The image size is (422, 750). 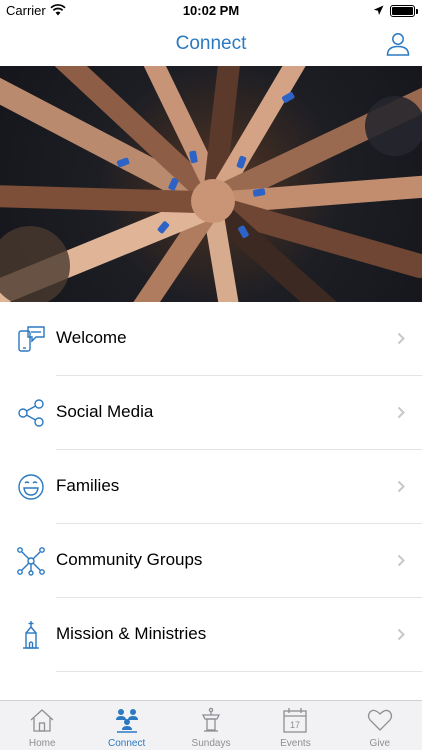 I want to click on menu-item-social-media: Social Media, so click(x=211, y=413).